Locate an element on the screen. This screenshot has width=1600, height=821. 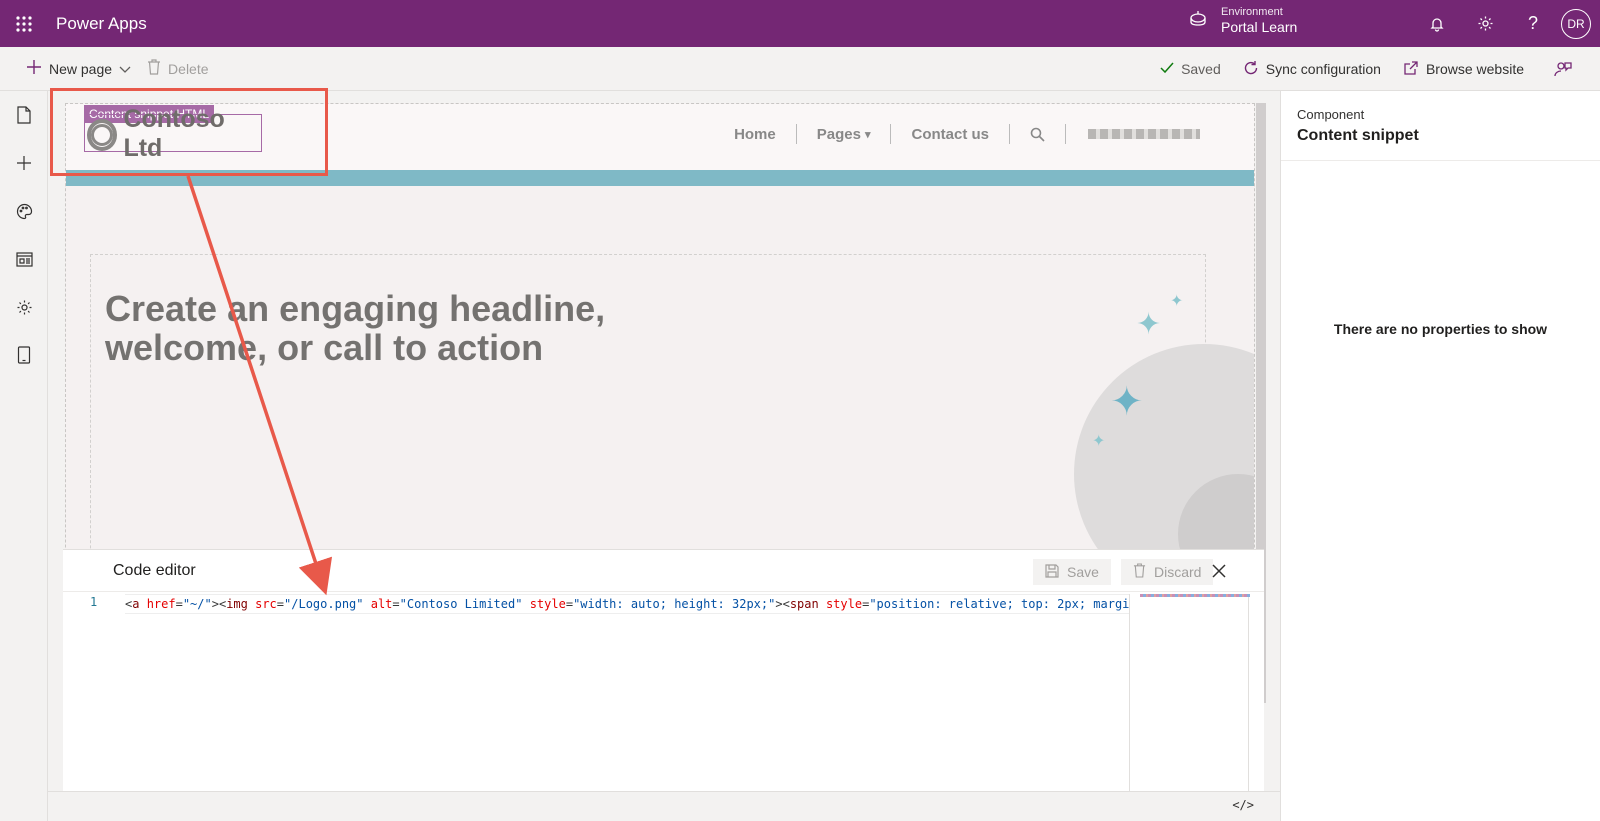
chevron-down-icon is located at coordinates (125, 69).